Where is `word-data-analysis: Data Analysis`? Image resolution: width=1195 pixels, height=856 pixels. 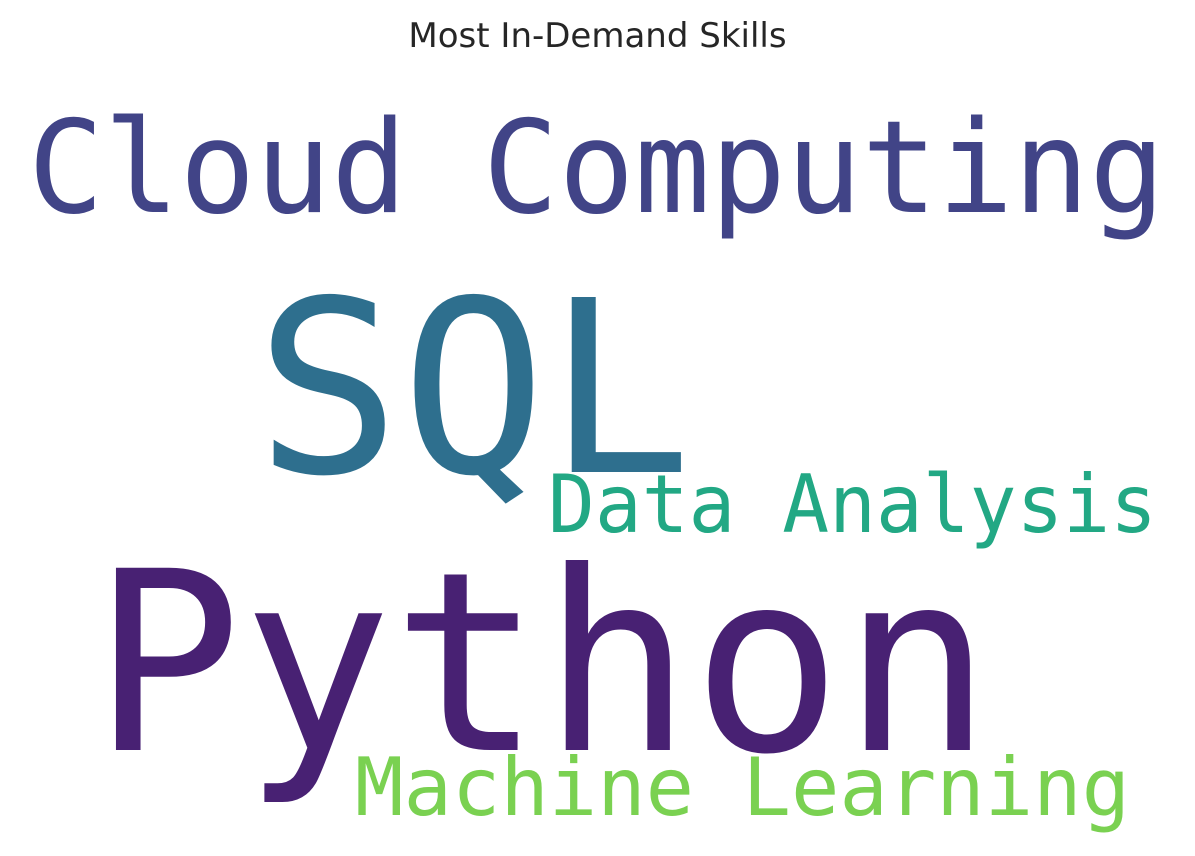 word-data-analysis: Data Analysis is located at coordinates (852, 504).